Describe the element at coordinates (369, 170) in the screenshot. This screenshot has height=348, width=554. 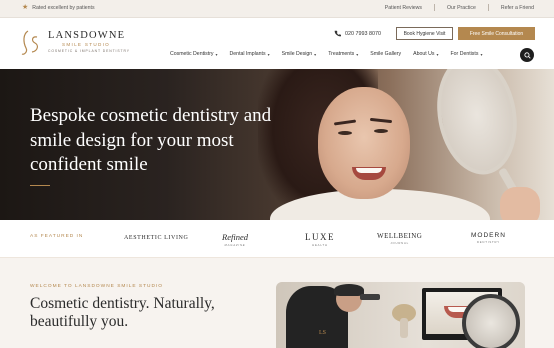
I see `hero-photo-teeth` at that location.